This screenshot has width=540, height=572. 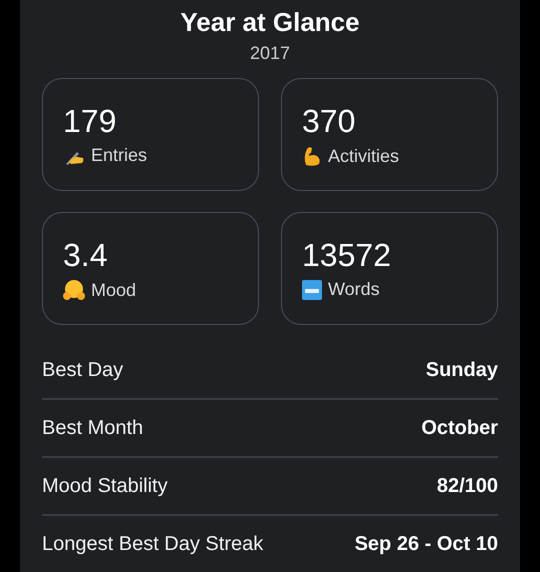 What do you see at coordinates (354, 289) in the screenshot?
I see `stat-label: Words` at bounding box center [354, 289].